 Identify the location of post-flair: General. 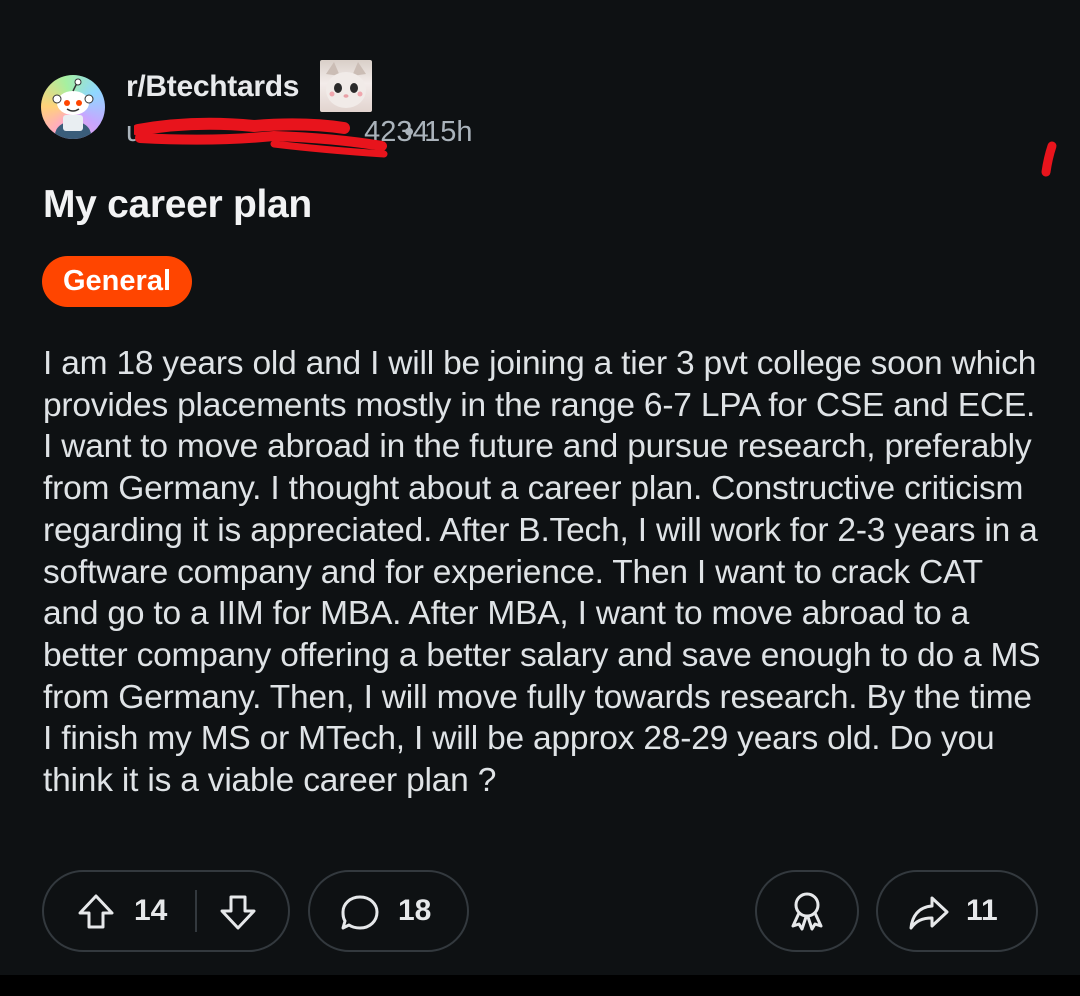
(117, 281).